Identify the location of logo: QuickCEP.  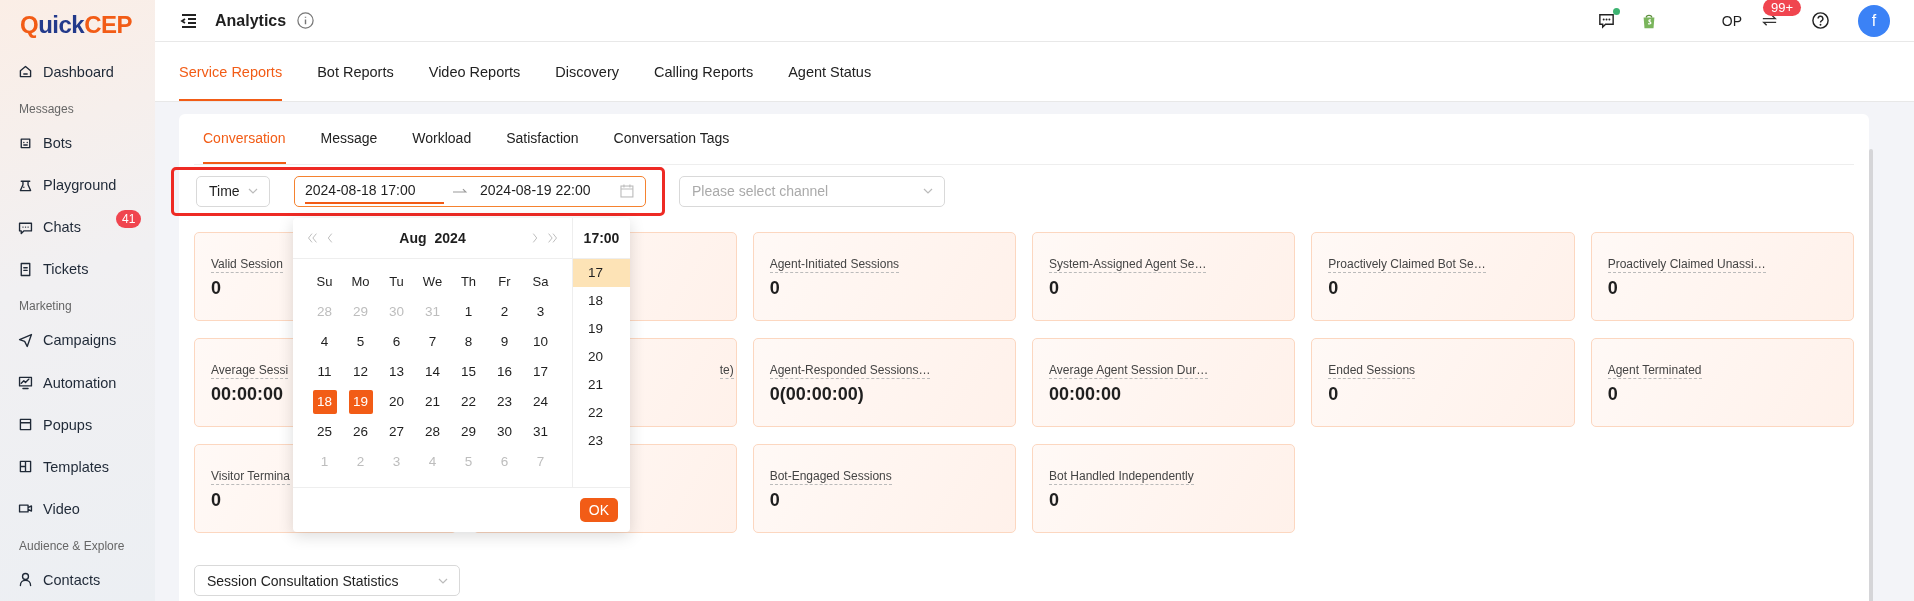
(76, 25).